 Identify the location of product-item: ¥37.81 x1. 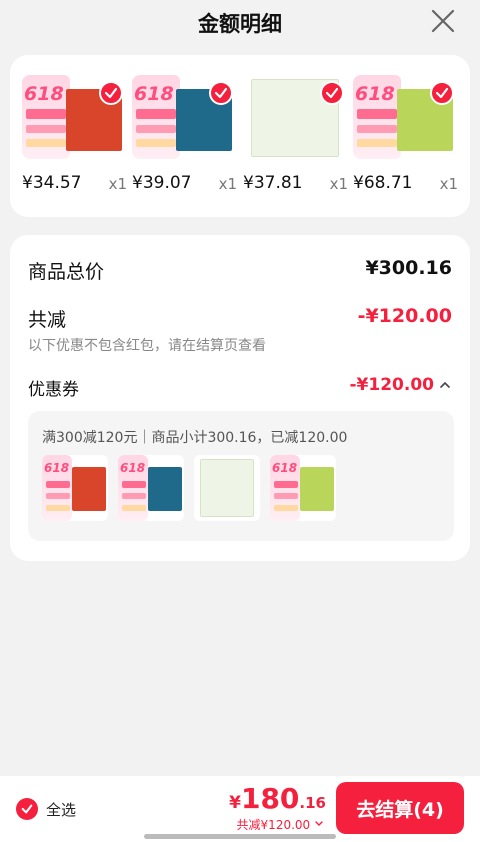
(295, 135).